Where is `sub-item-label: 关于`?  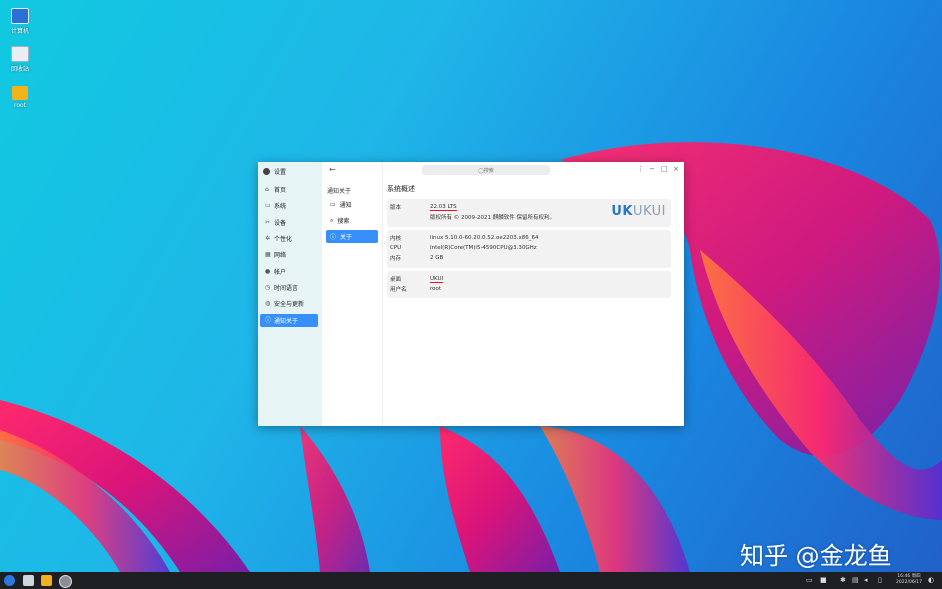 sub-item-label: 关于 is located at coordinates (346, 237).